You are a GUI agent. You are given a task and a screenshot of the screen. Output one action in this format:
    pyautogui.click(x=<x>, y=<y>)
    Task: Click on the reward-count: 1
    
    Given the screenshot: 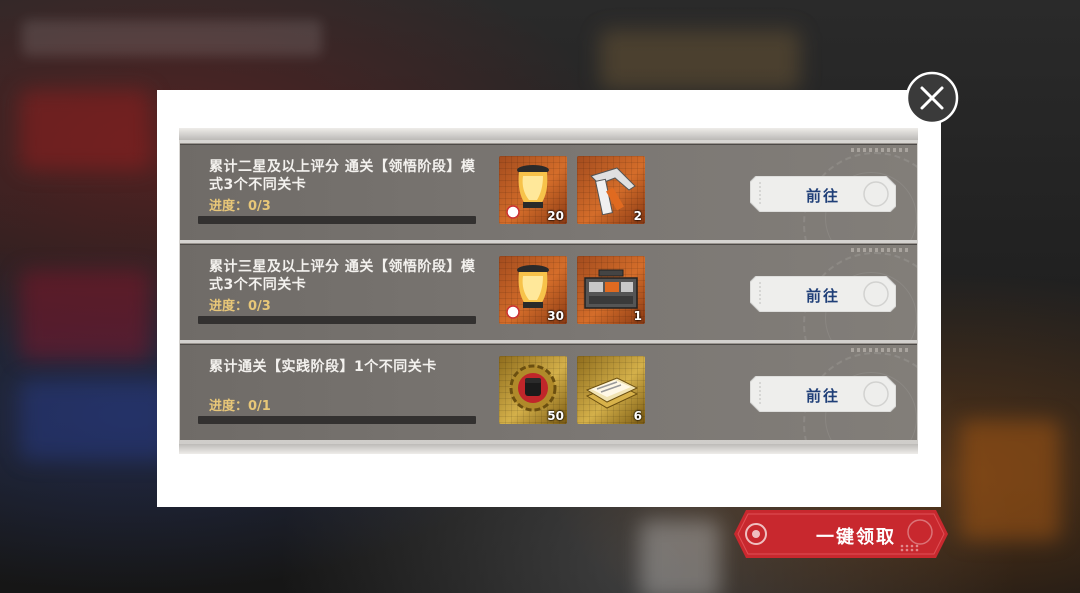 What is the action you would take?
    pyautogui.click(x=637, y=316)
    